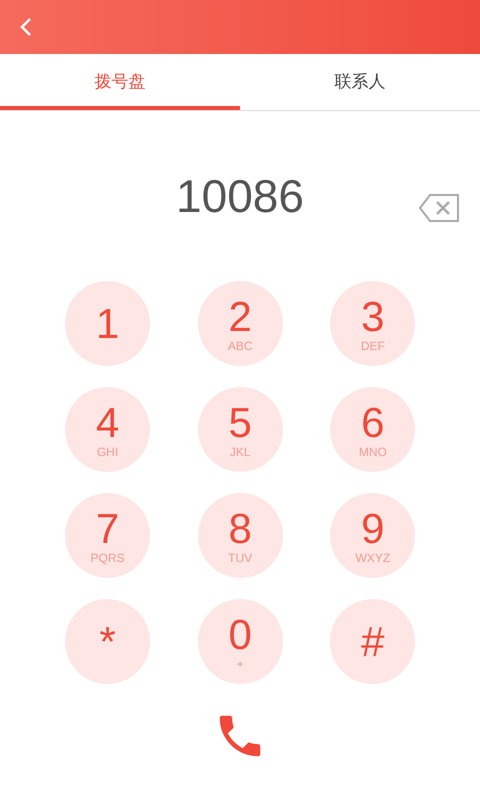 Image resolution: width=480 pixels, height=800 pixels. I want to click on dial-key: 1, so click(107, 323).